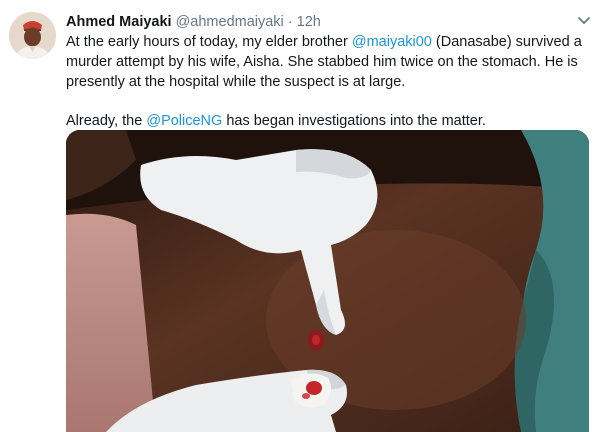 This screenshot has width=612, height=432. Describe the element at coordinates (230, 22) in the screenshot. I see `user-handle: @ahmedmaiyaki` at that location.